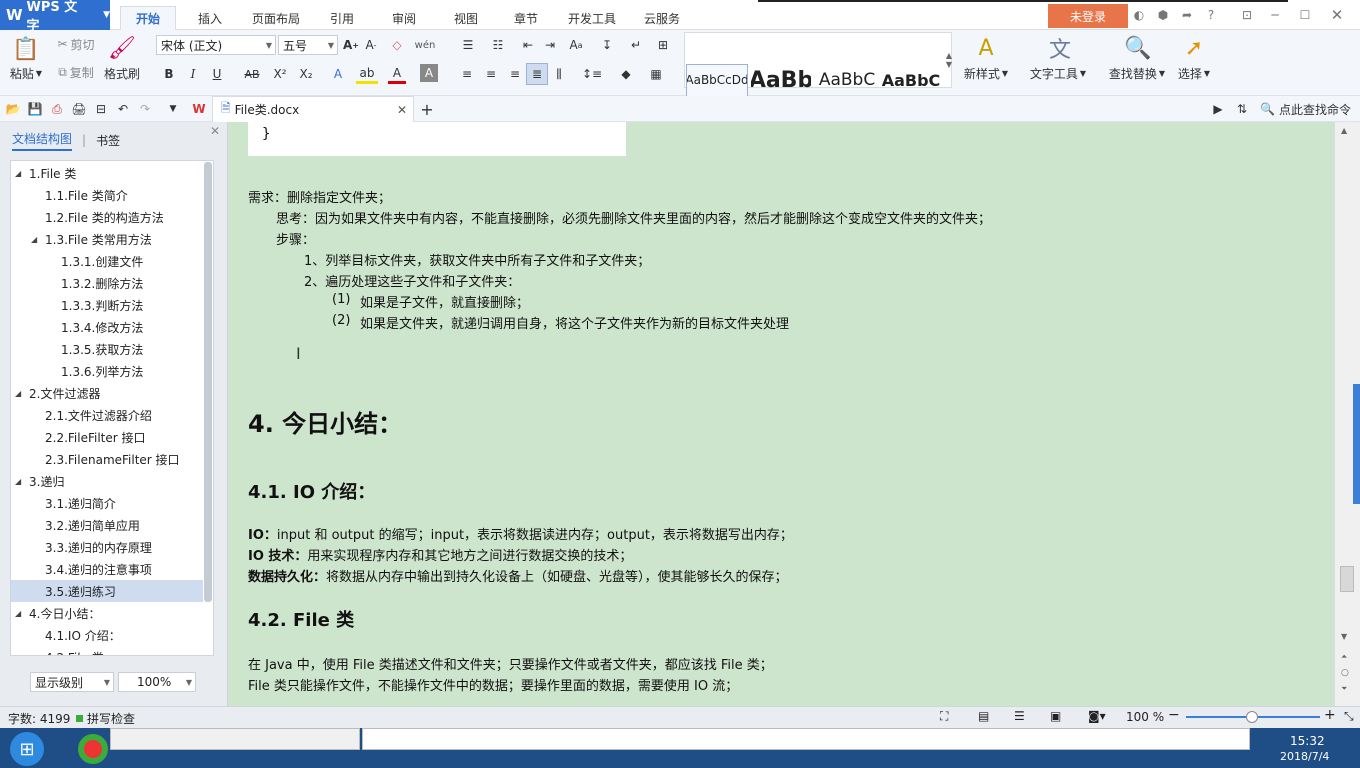 This screenshot has width=1360, height=768. I want to click on find-replace-icon: 🔍, so click(1138, 48).